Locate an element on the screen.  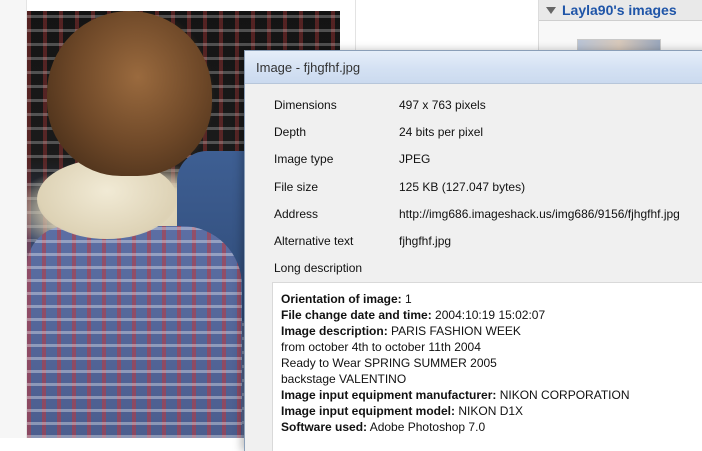
property-row-depth: Depth 24 bits per pixel is located at coordinates (473, 135).